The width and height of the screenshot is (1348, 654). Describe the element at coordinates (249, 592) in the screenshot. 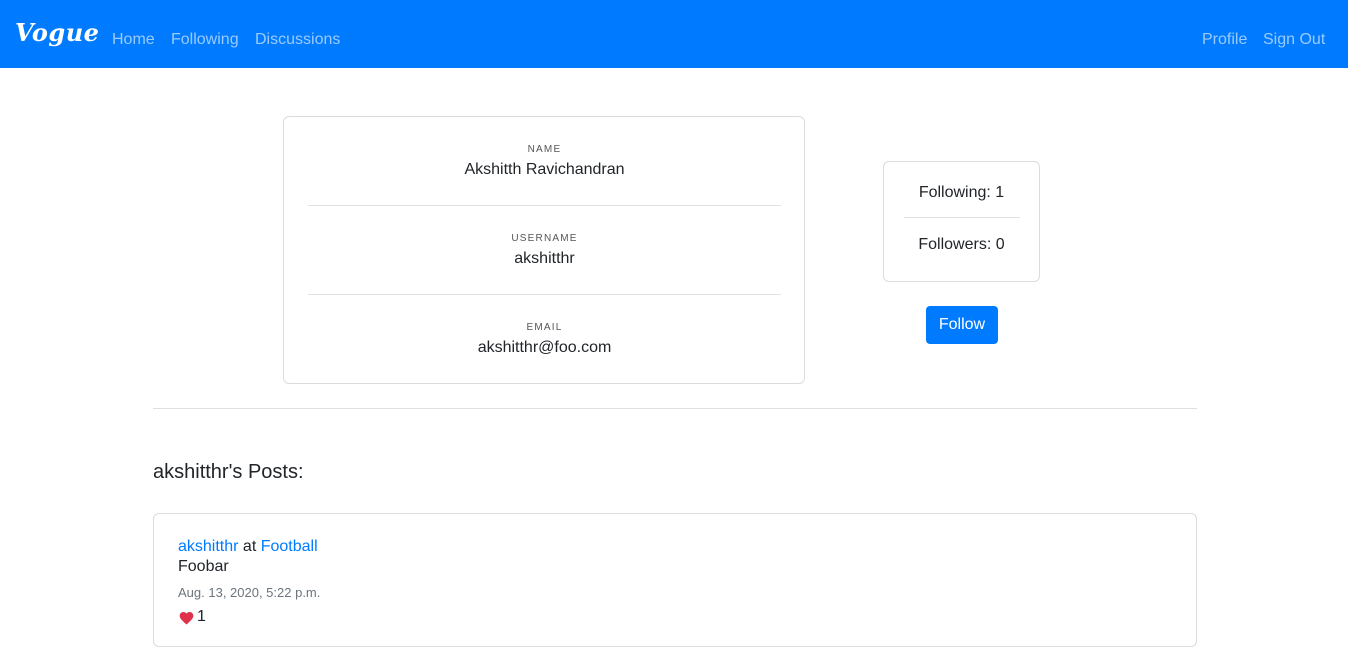

I see `post-timestamp: Aug. 13, 2020, 5:22 p.m.` at that location.